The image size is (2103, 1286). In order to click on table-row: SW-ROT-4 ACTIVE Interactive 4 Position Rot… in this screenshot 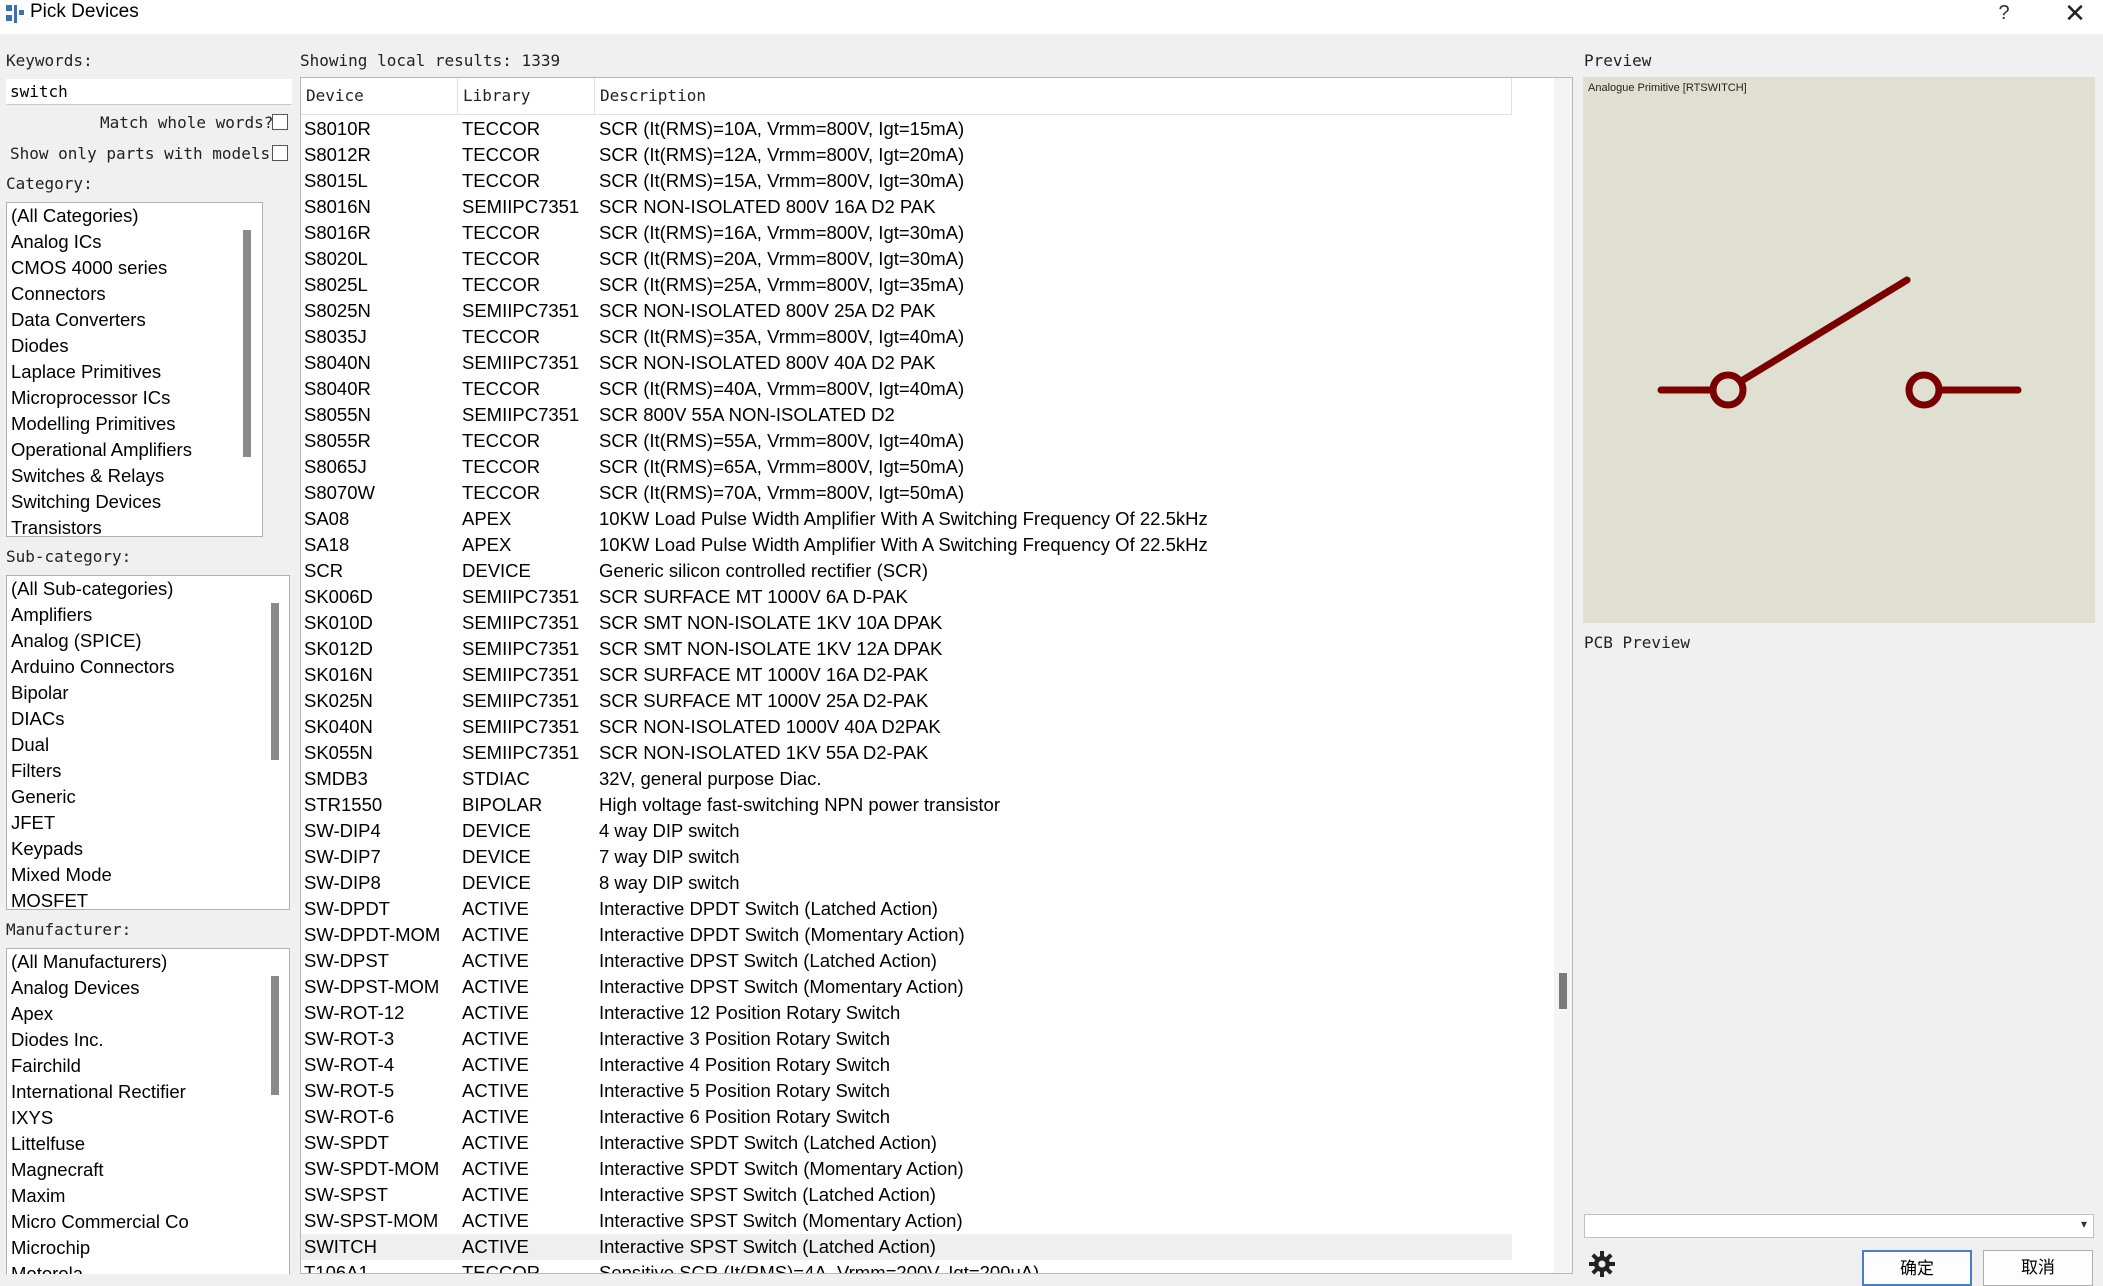, I will do `click(906, 1065)`.